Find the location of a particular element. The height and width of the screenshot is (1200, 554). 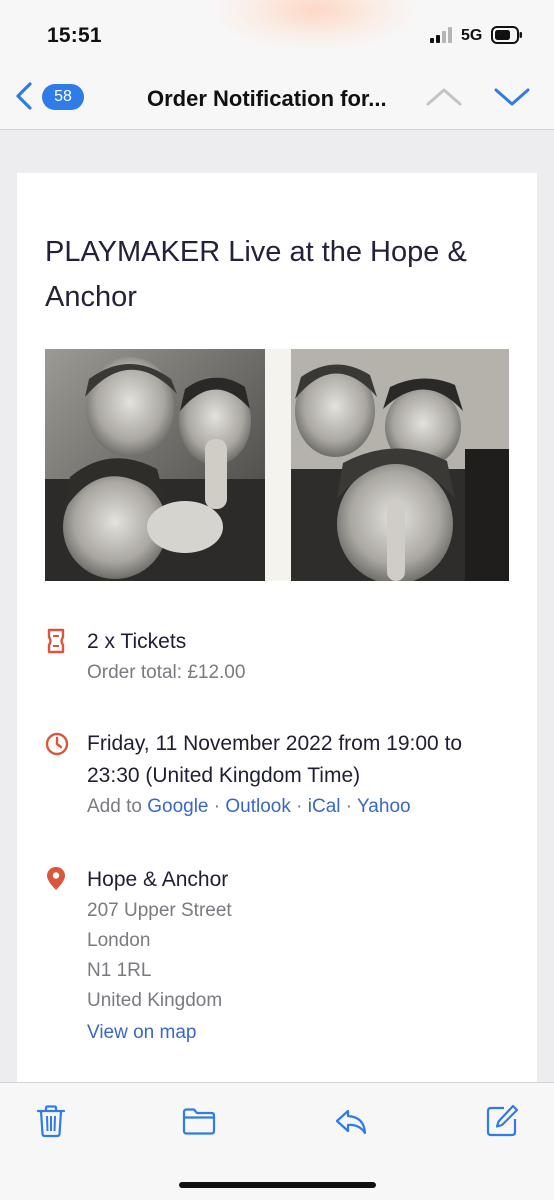

chevron-left-icon is located at coordinates (24, 96).